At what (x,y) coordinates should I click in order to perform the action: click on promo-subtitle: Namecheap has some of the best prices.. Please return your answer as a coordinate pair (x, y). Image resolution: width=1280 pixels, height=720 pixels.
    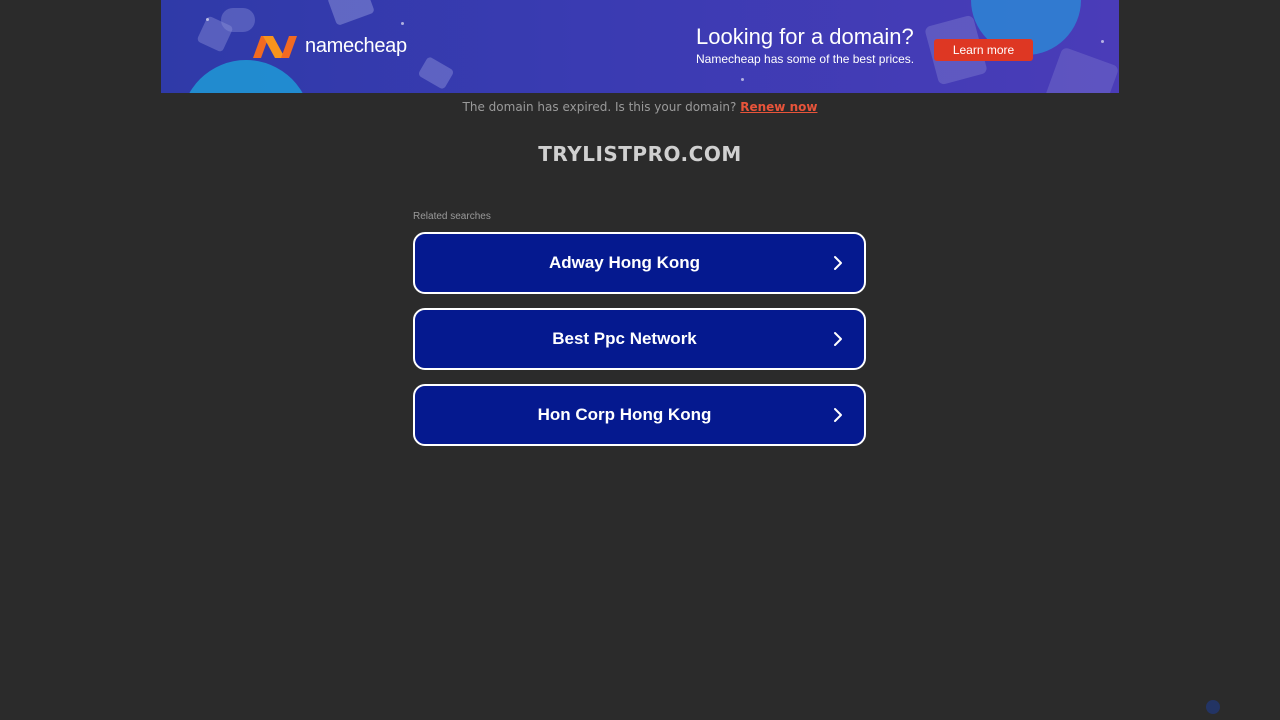
    Looking at the image, I should click on (805, 59).